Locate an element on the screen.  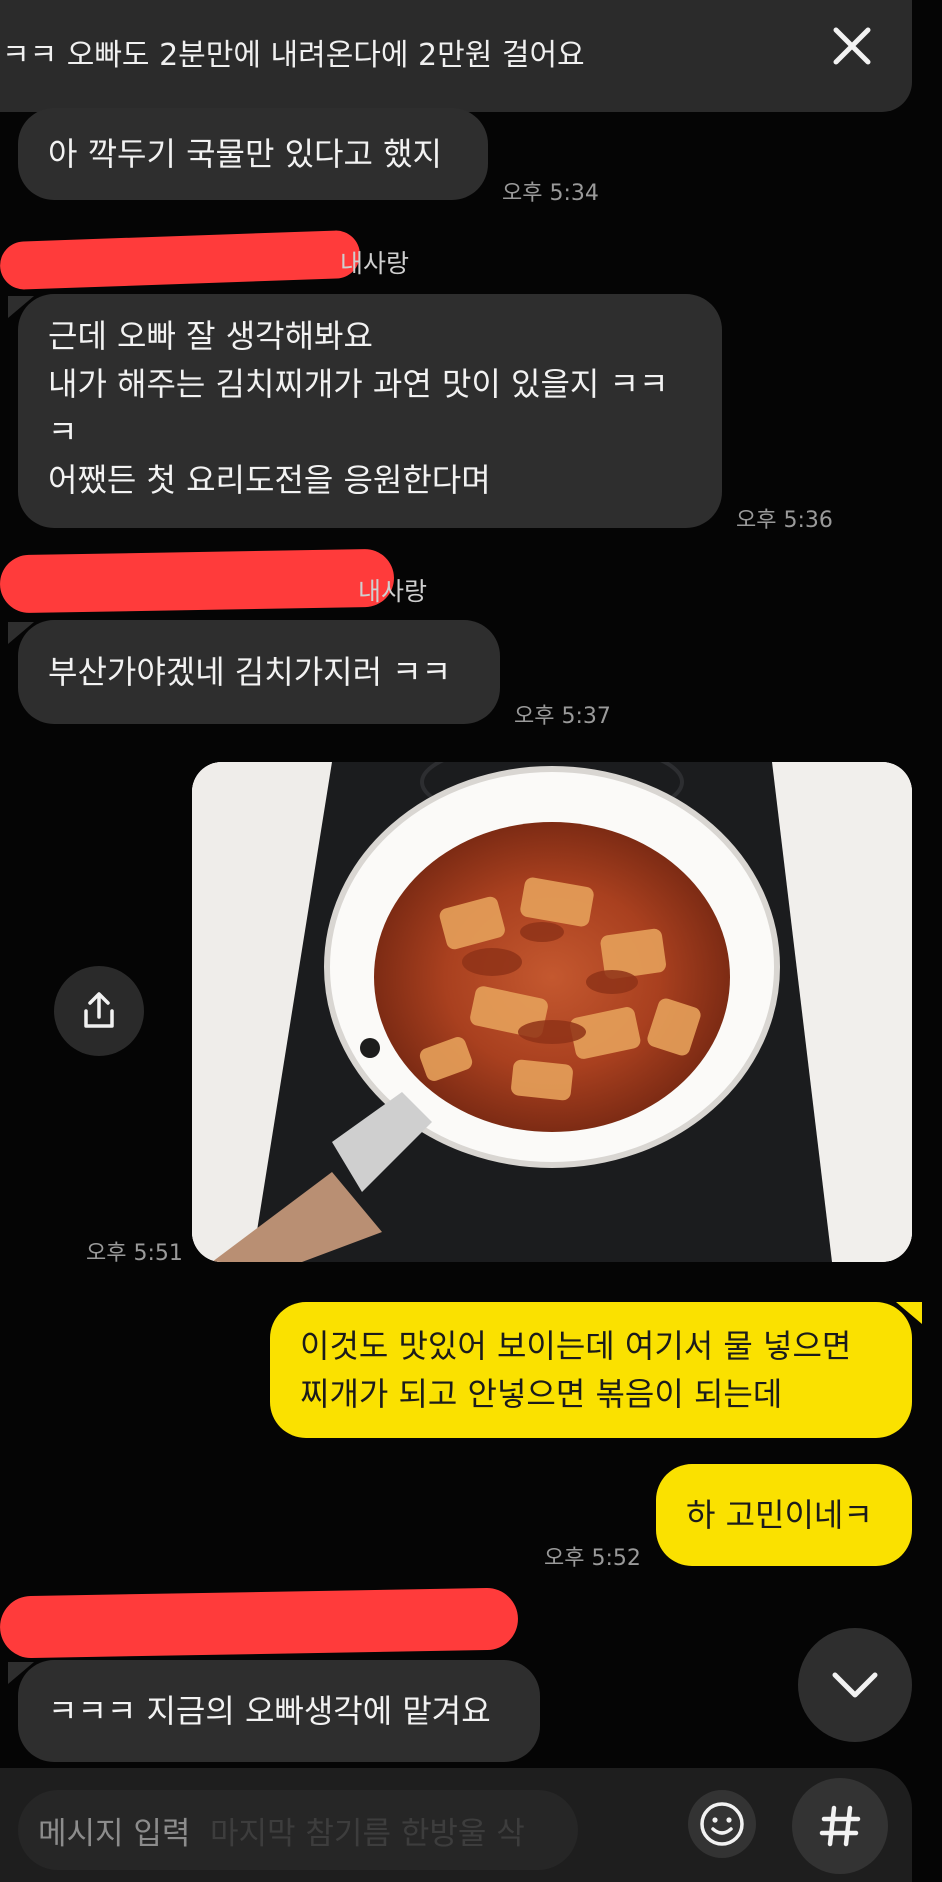
close-icon is located at coordinates (852, 46).